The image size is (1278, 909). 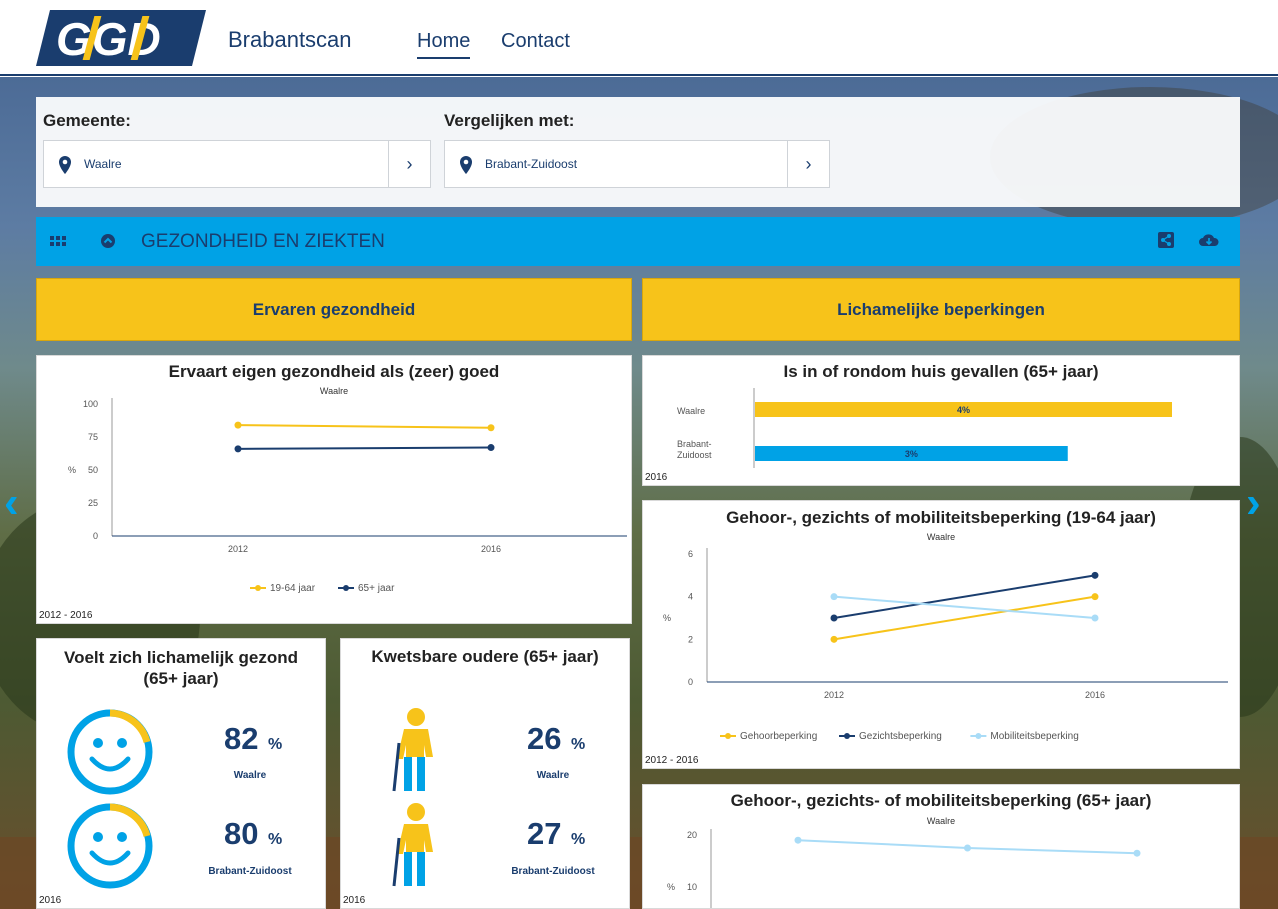 I want to click on y-tick-label: 2, so click(x=690, y=639).